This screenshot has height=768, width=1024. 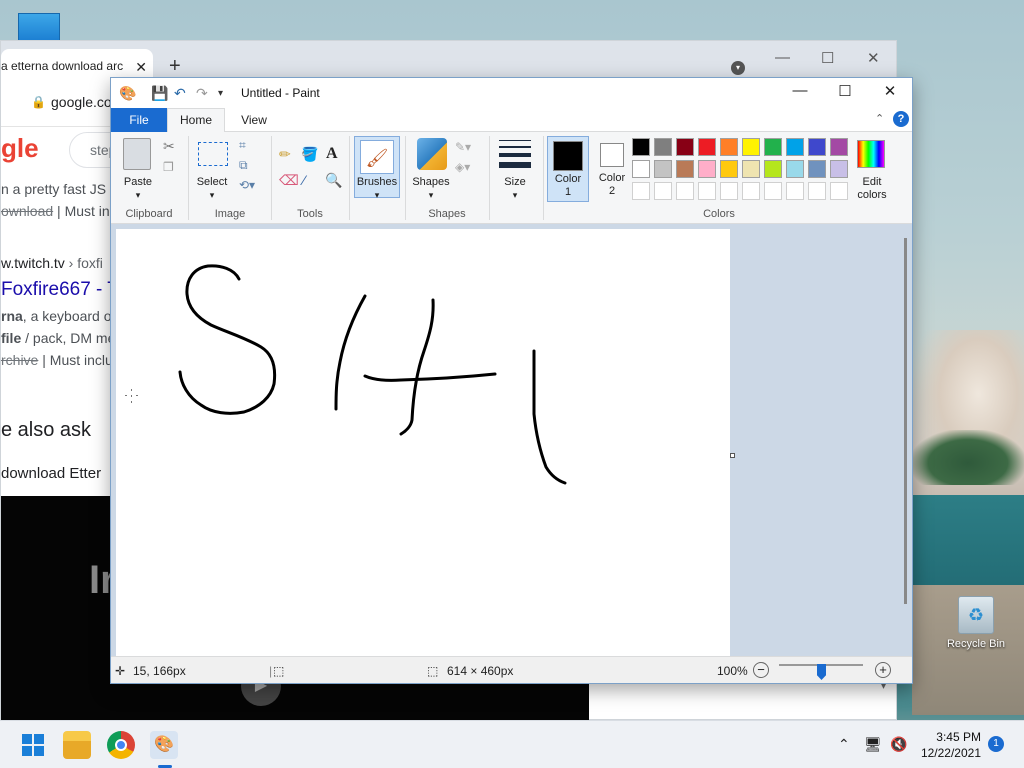 I want to click on close-tab-icon: ✕, so click(x=141, y=67).